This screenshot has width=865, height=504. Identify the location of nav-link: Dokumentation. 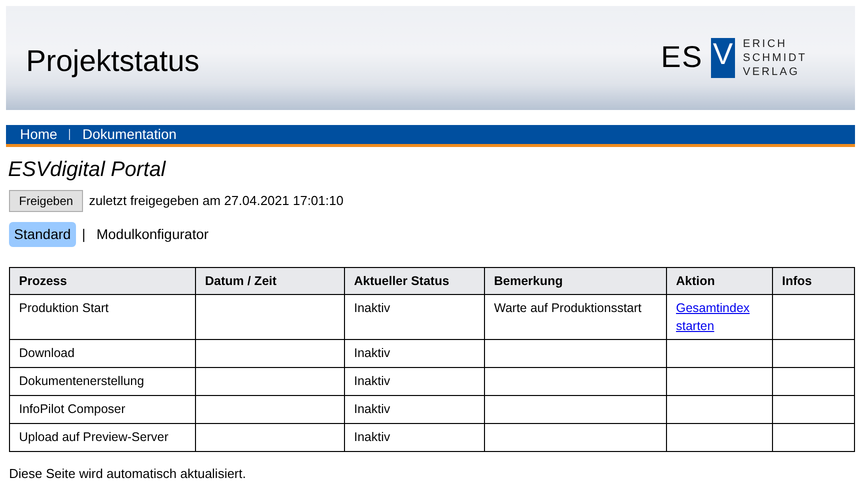
(129, 134).